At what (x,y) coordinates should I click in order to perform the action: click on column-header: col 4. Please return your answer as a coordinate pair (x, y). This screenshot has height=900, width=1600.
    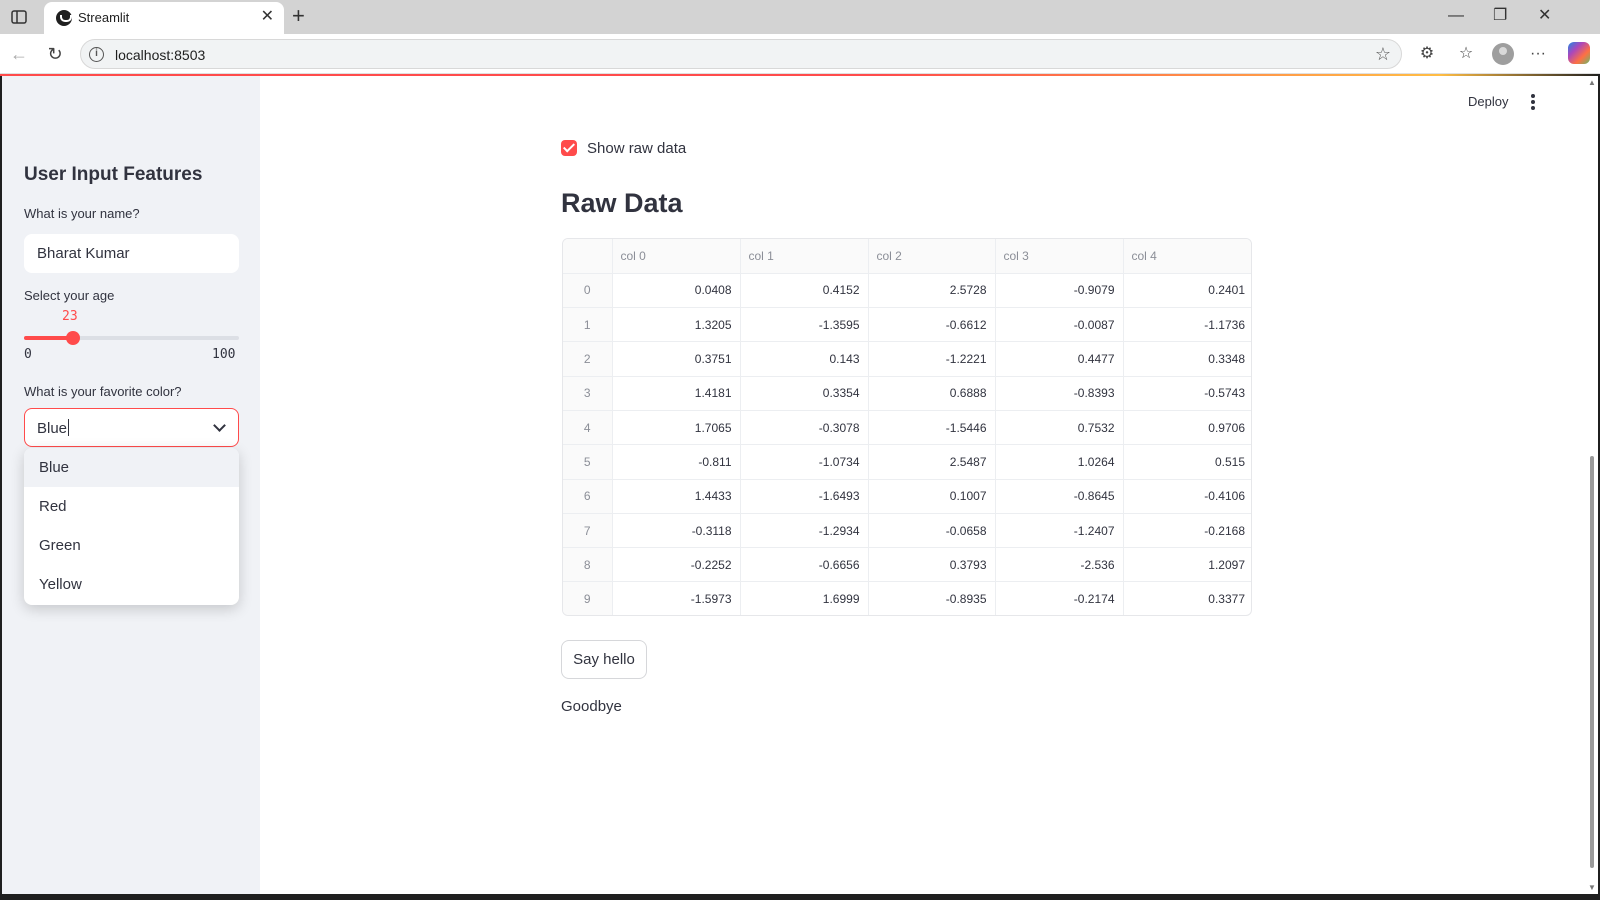
    Looking at the image, I should click on (1187, 256).